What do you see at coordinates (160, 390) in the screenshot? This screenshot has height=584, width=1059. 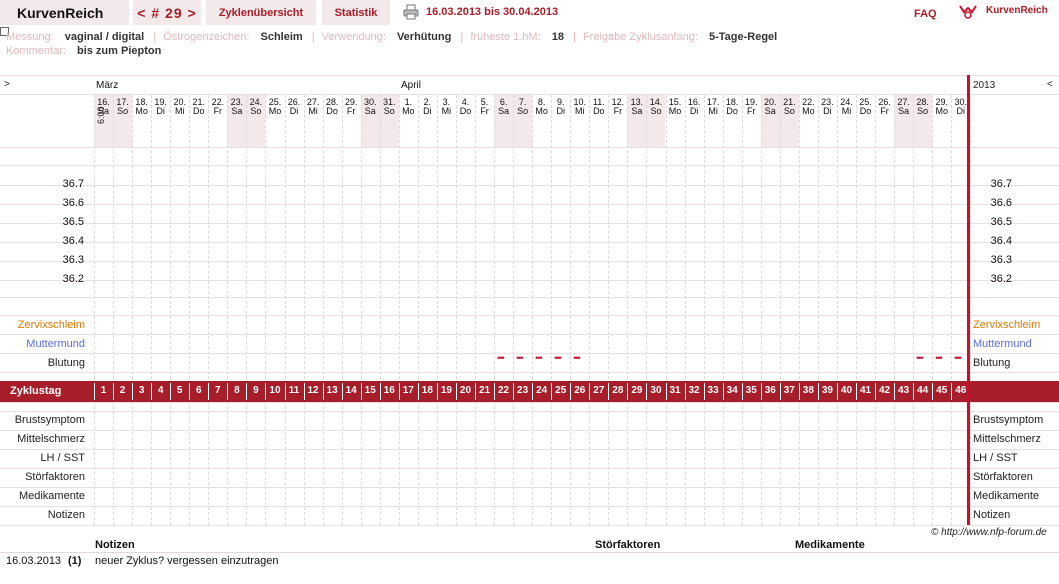 I see `cycle-day-number: 4` at bounding box center [160, 390].